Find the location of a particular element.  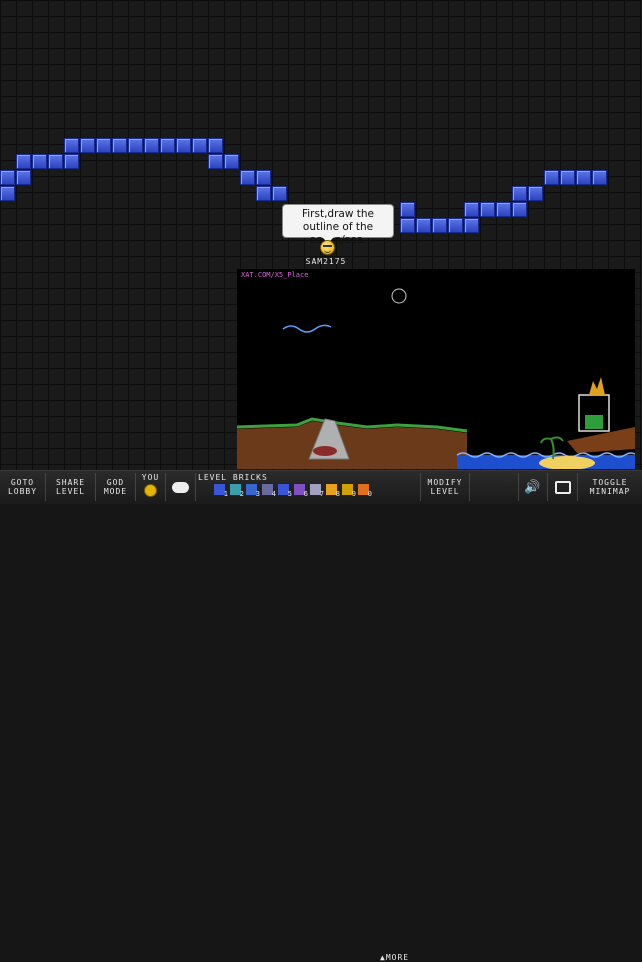

speaker-icon: 🔊 is located at coordinates (533, 487).